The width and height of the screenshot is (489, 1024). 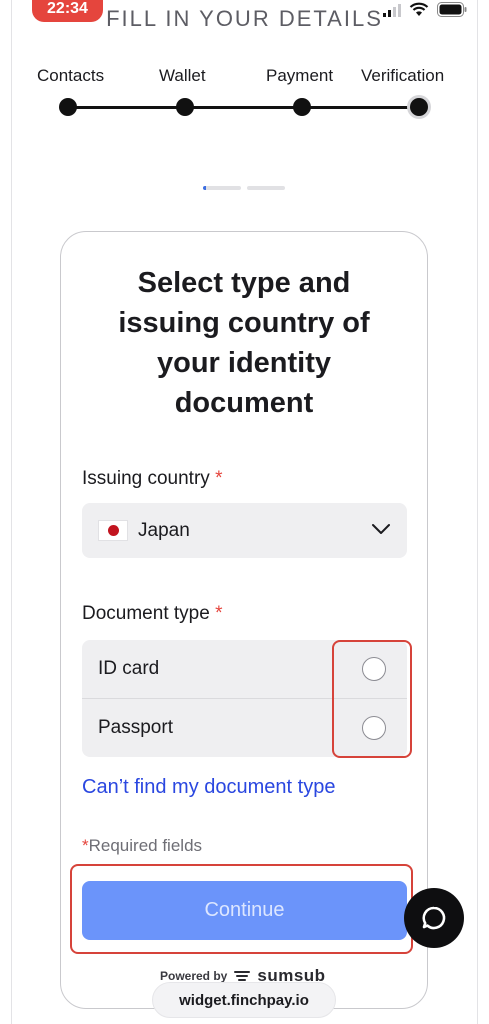 What do you see at coordinates (68, 107) in the screenshot?
I see `step-dot-contacts` at bounding box center [68, 107].